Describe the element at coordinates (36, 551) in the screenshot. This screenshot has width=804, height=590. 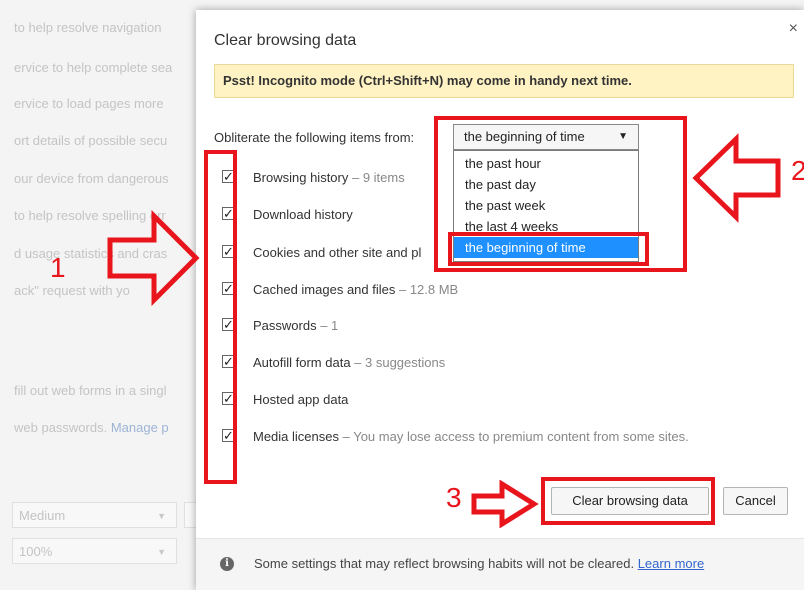
I see `bg-zoom-value: 100%` at that location.